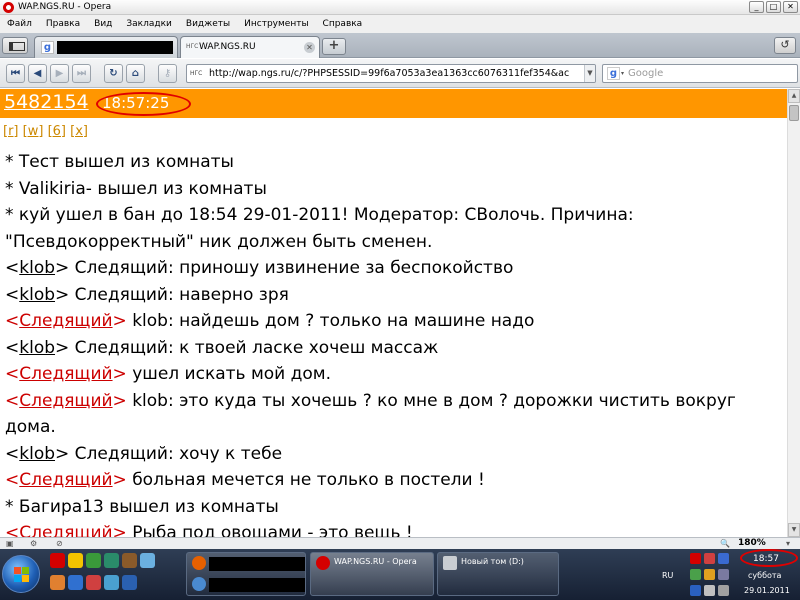 This screenshot has width=800, height=600. Describe the element at coordinates (81, 73) in the screenshot. I see `fast-forward-button: ⏭` at that location.